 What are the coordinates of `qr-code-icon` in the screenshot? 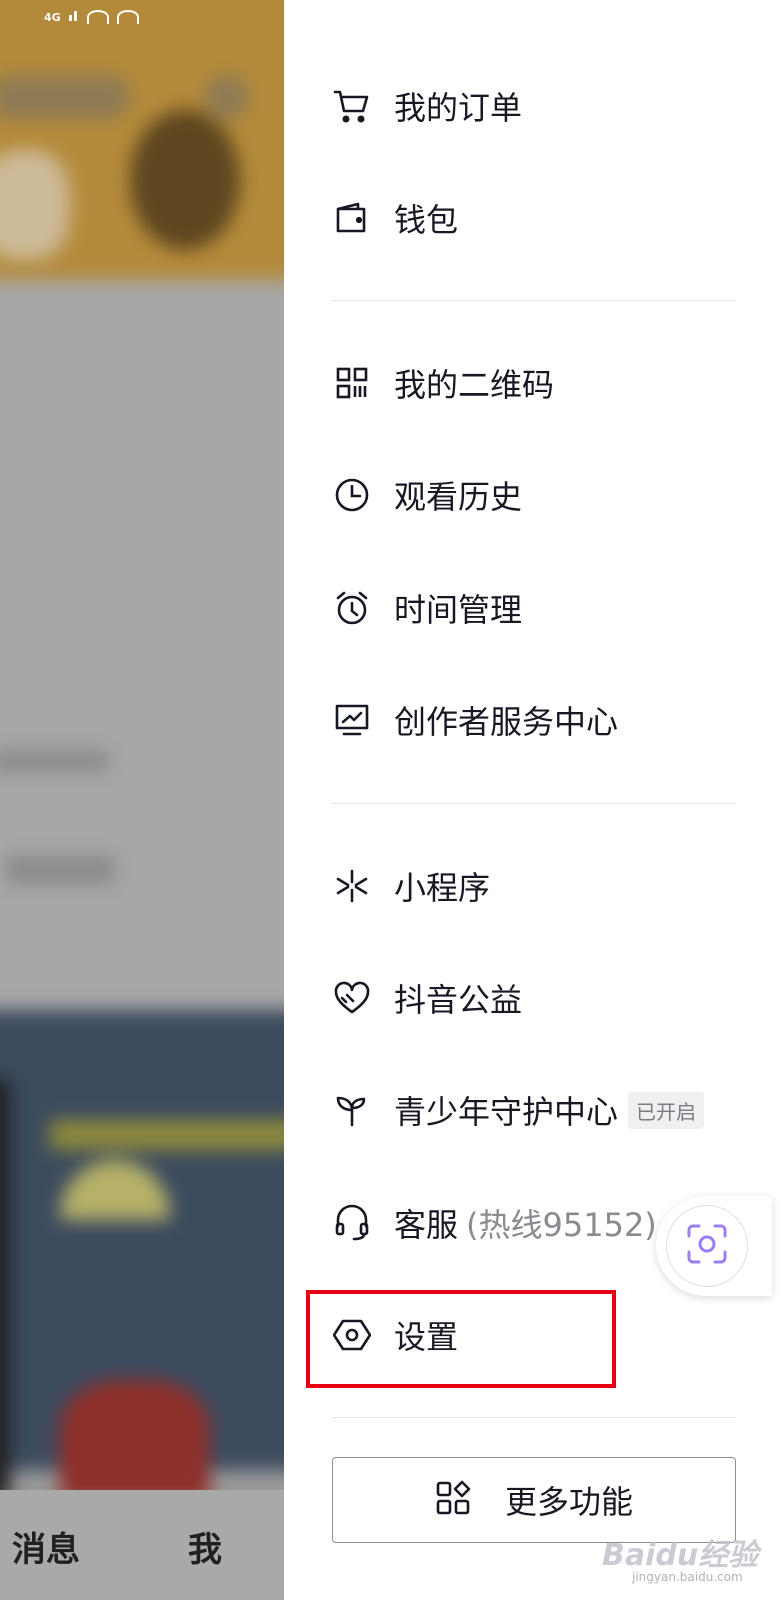 It's located at (352, 383).